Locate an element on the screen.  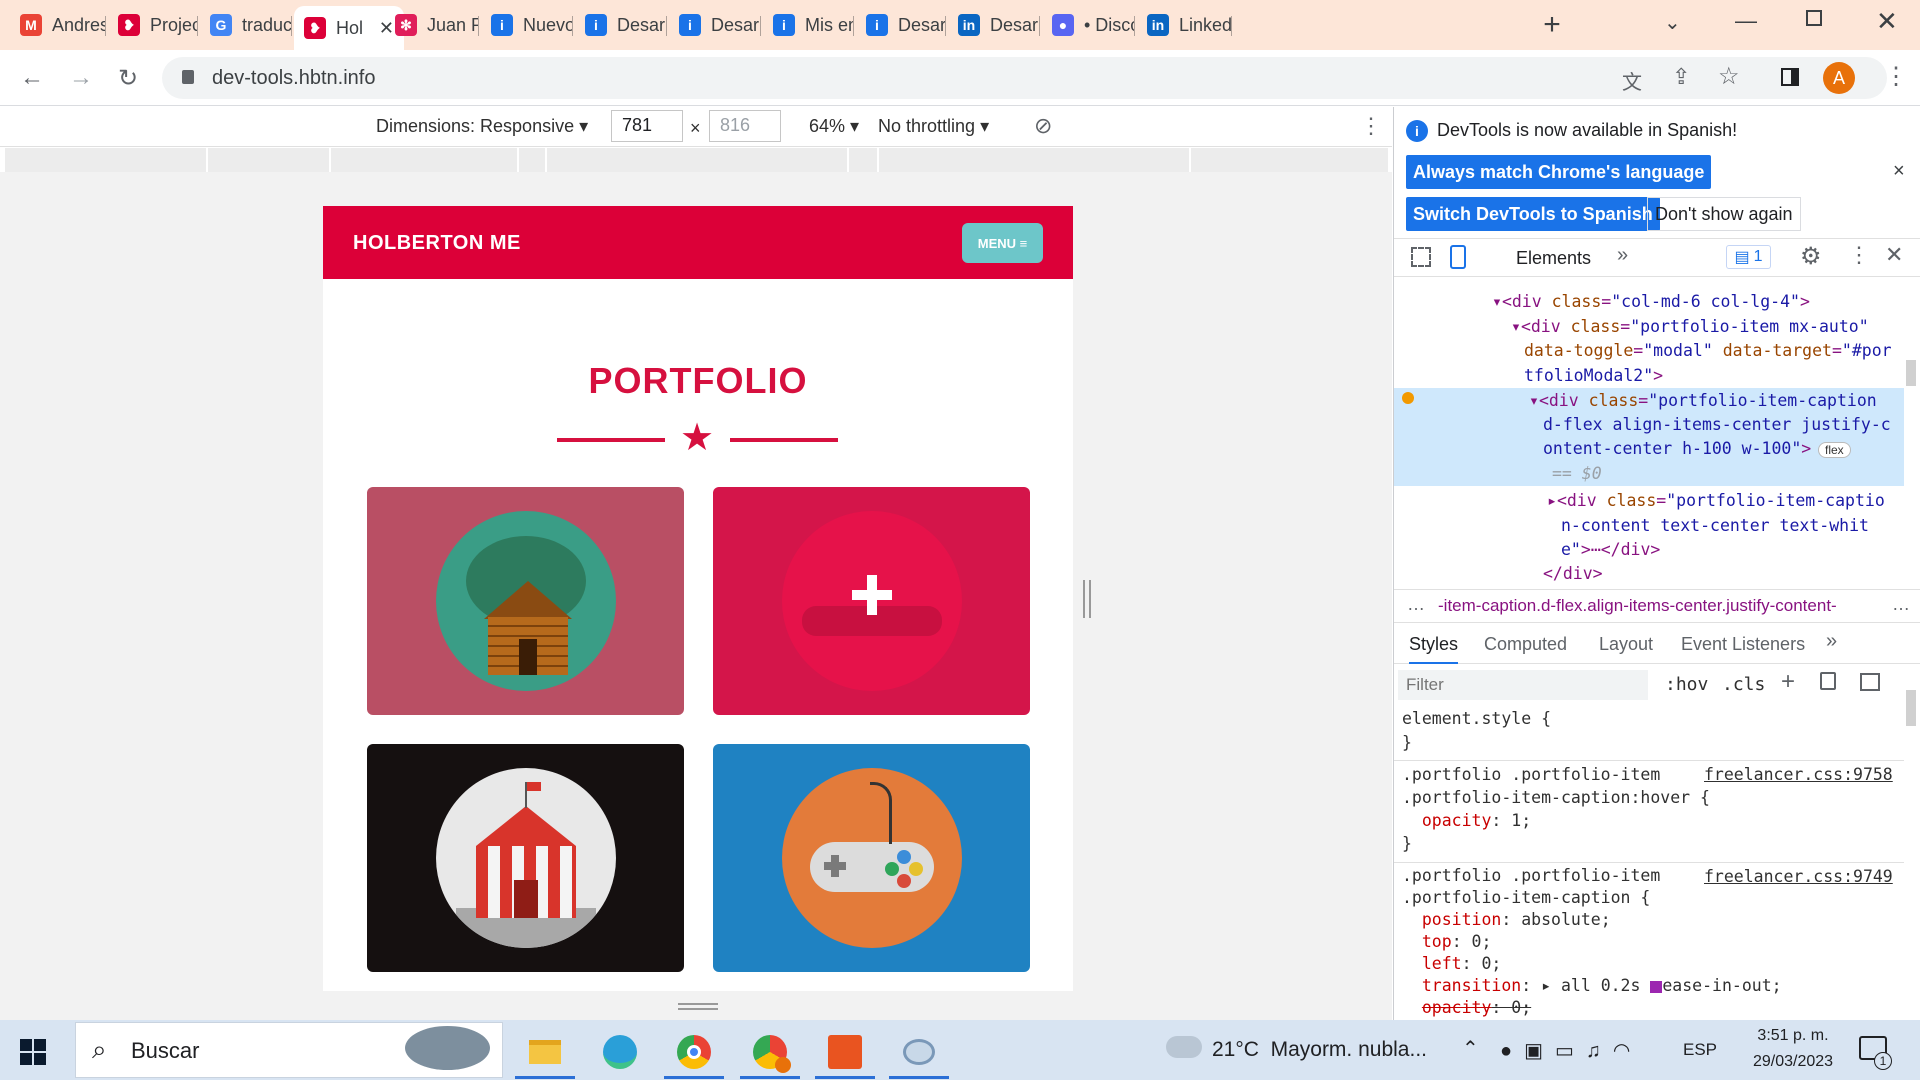
tab-6: i Desarro is located at coordinates (621, 25).